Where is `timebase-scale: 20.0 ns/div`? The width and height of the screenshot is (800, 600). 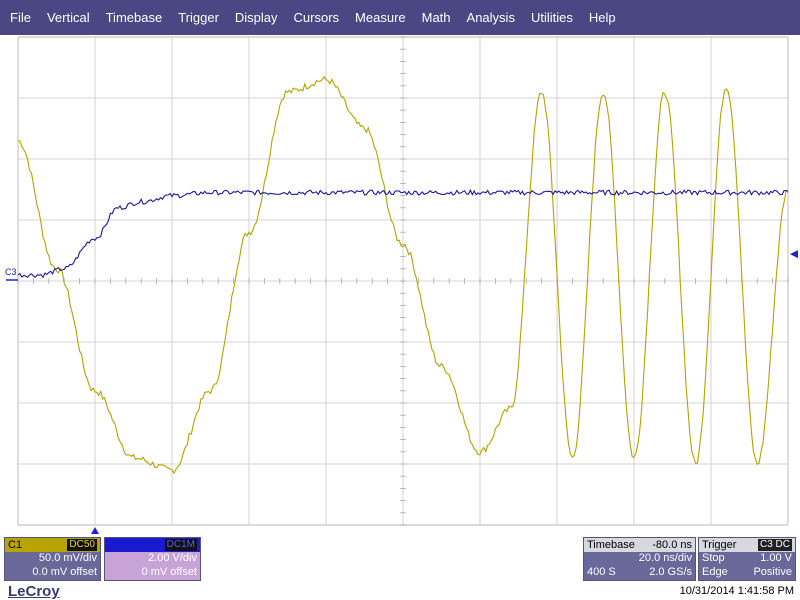
timebase-scale: 20.0 ns/div is located at coordinates (665, 558).